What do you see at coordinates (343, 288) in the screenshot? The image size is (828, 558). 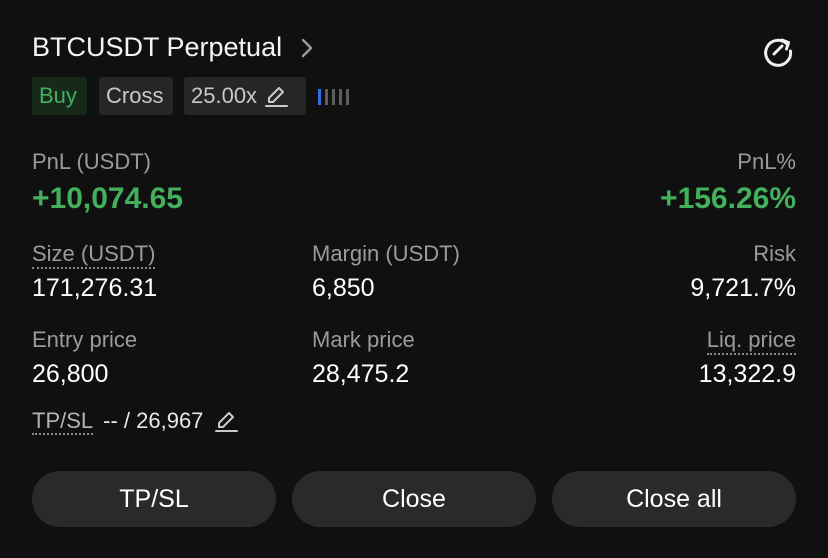 I see `margin-value: 6,850` at bounding box center [343, 288].